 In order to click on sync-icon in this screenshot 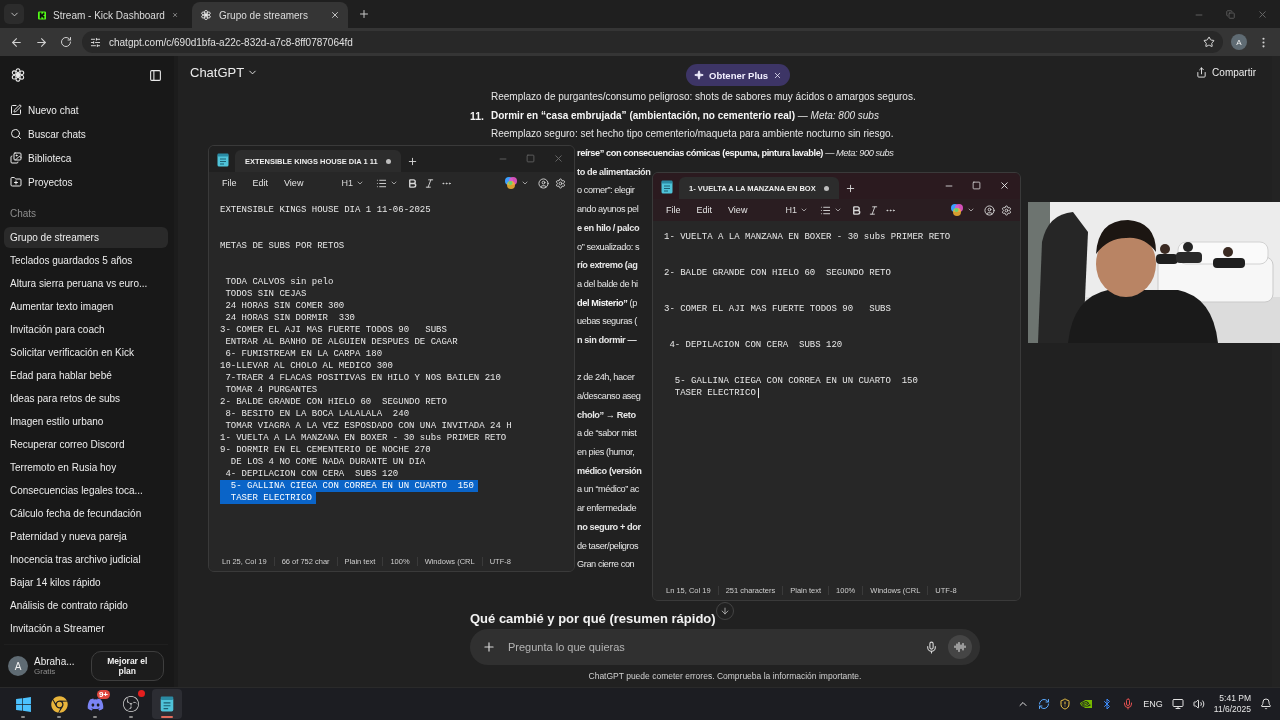, I will do `click(1044, 704)`.